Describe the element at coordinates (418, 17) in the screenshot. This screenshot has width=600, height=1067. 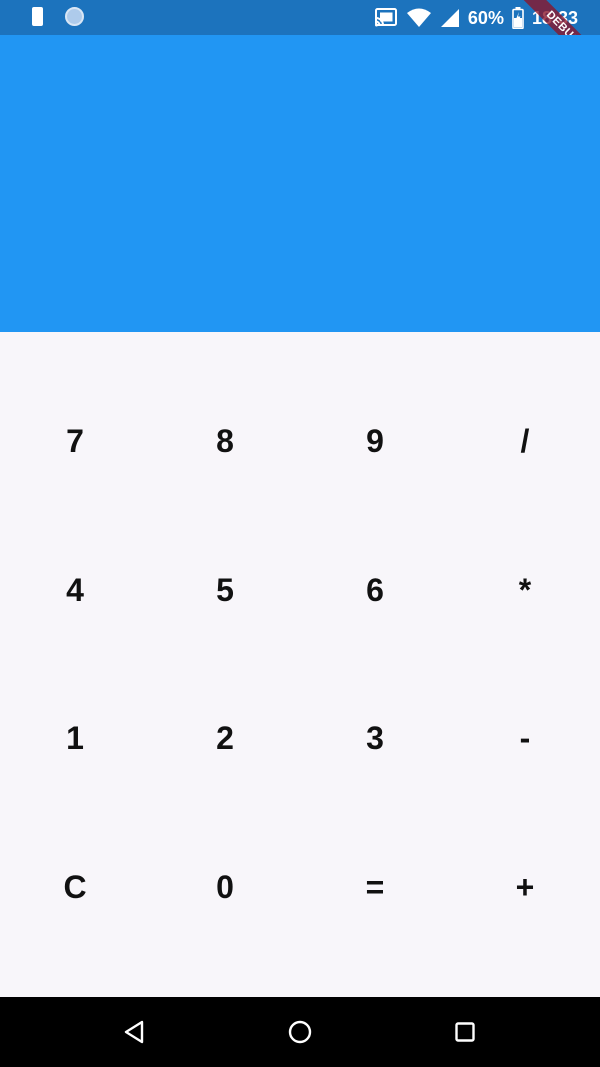
I see `wifi-icon` at that location.